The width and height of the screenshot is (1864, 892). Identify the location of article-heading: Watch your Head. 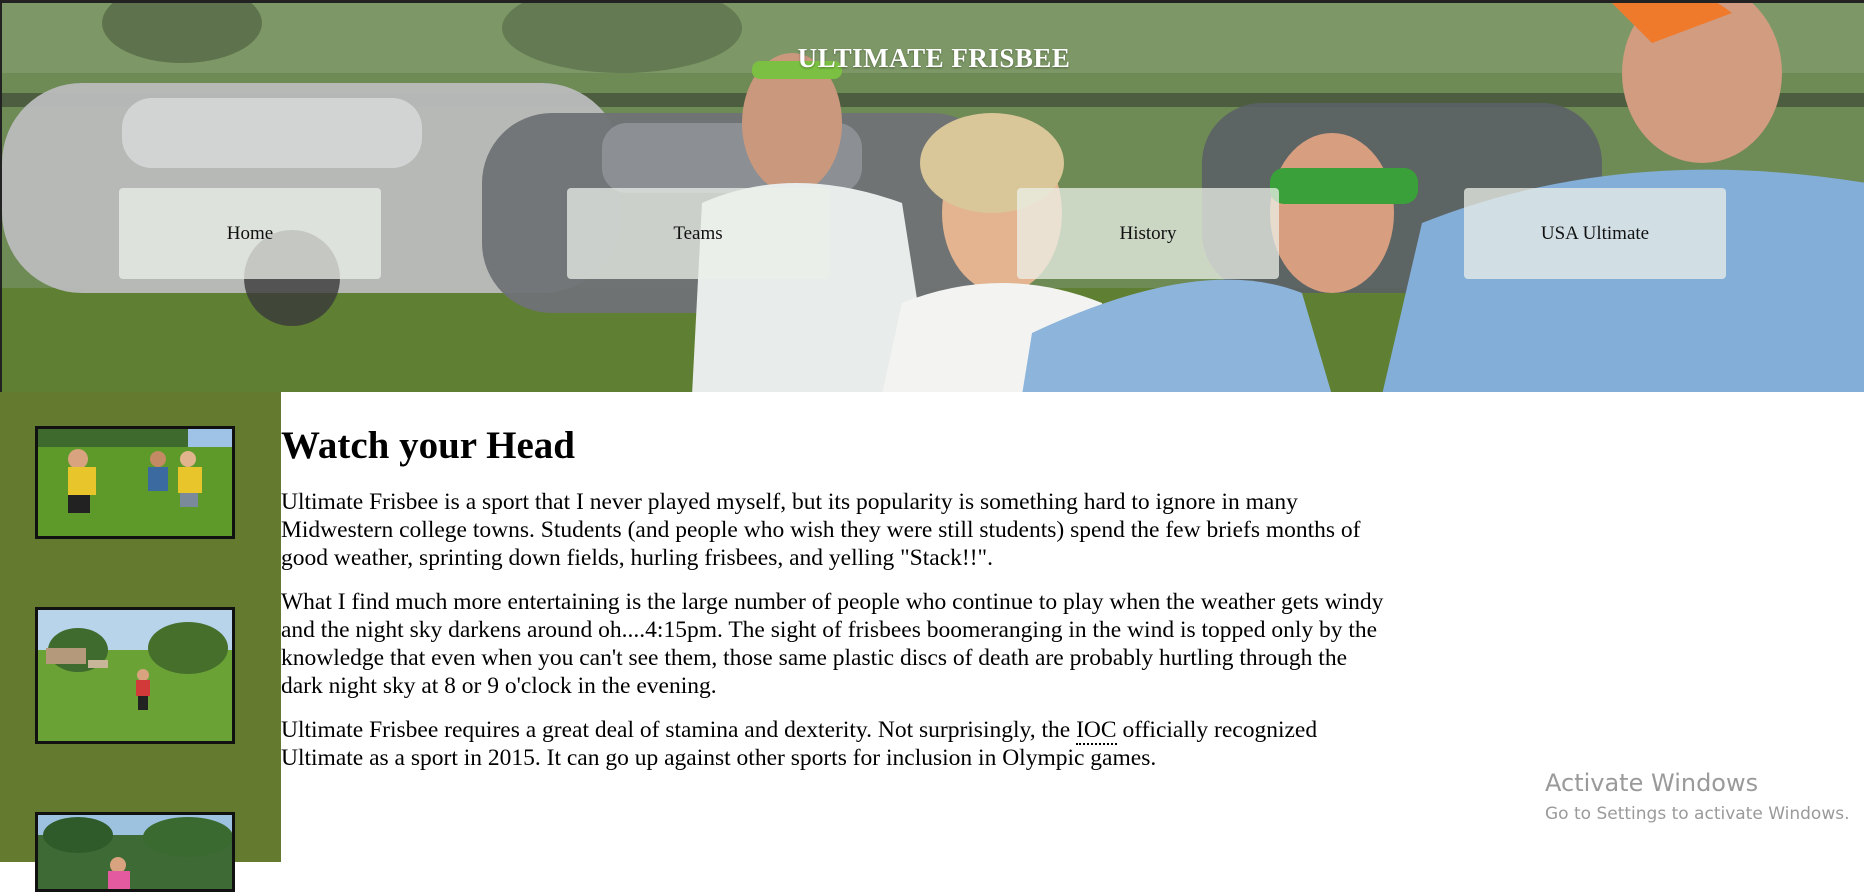
(428, 445).